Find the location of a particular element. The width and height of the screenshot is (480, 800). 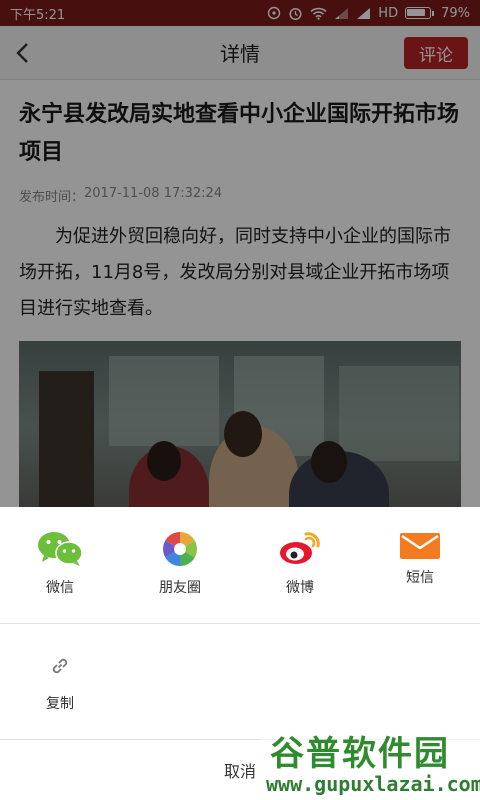

divider is located at coordinates (240, 623).